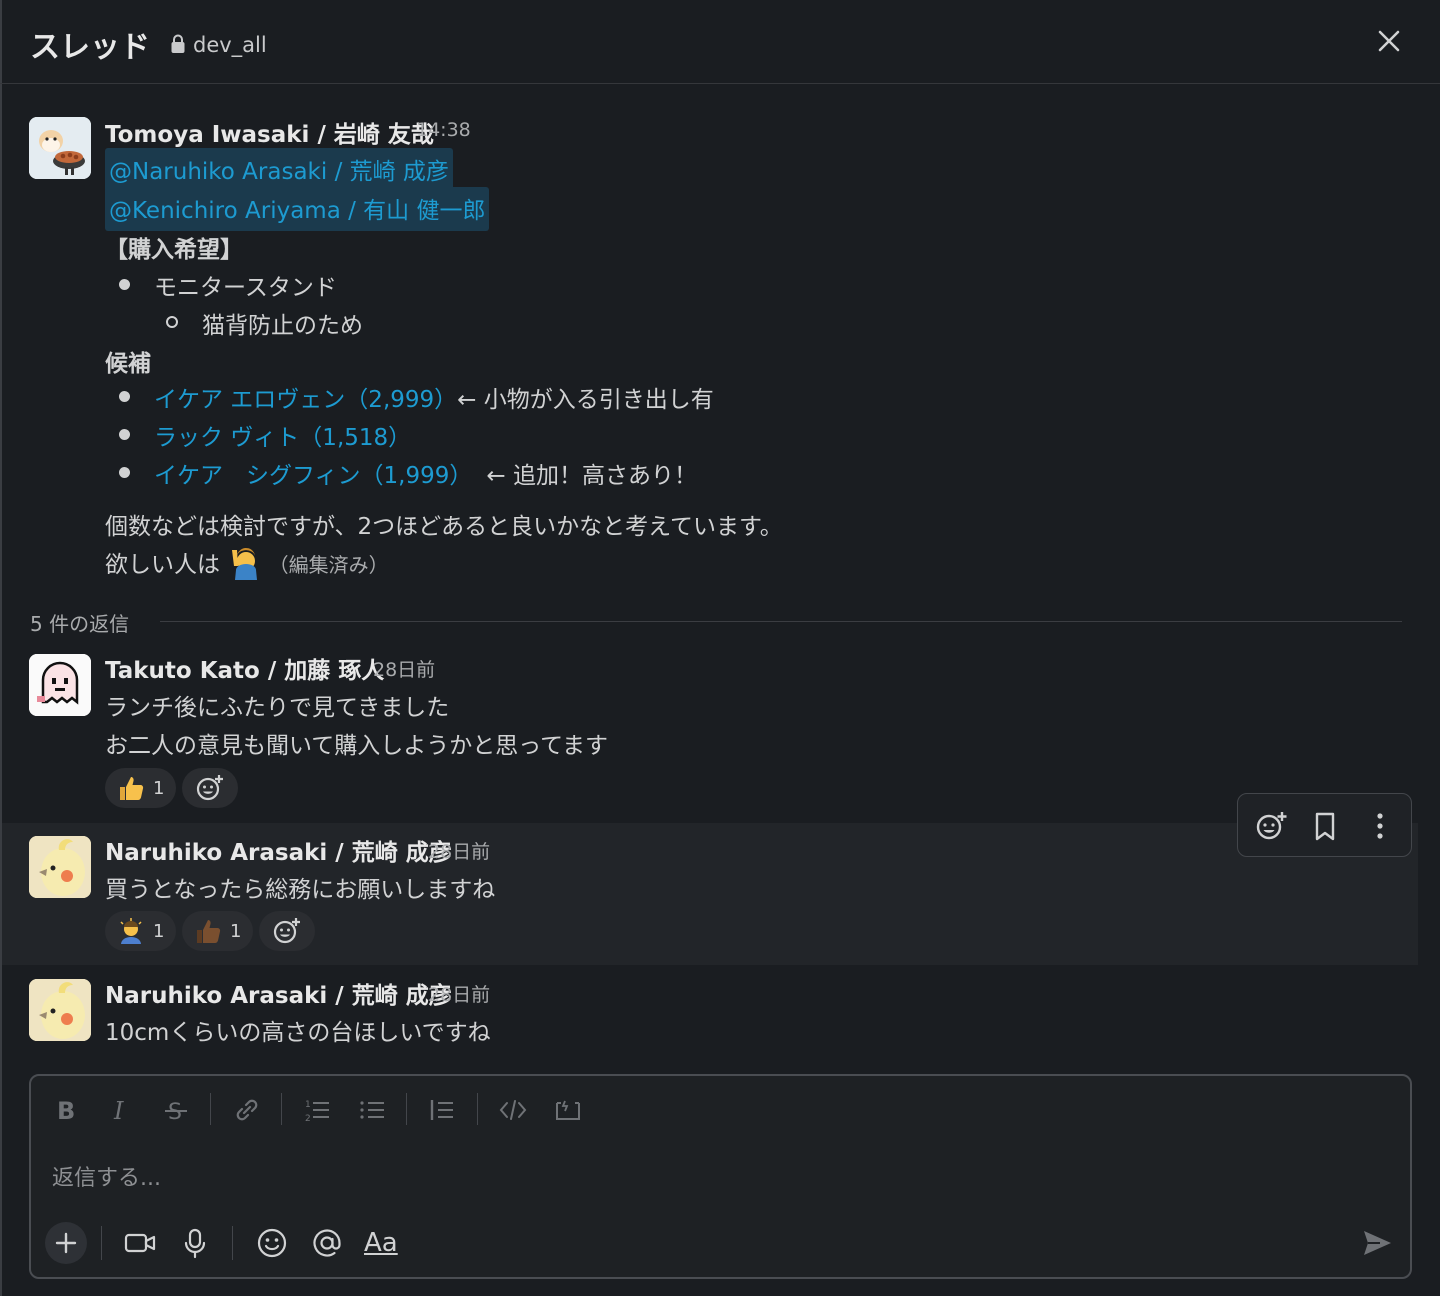  What do you see at coordinates (247, 1110) in the screenshot?
I see `link-icon` at bounding box center [247, 1110].